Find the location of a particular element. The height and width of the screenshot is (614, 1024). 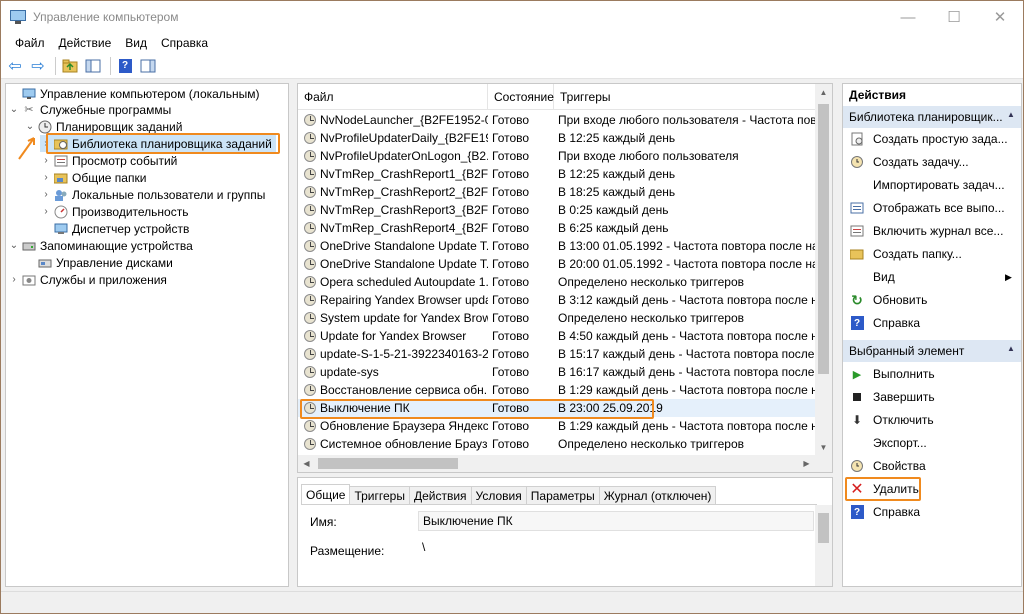

tree-item-label: Общие папки is located at coordinates (109, 177).